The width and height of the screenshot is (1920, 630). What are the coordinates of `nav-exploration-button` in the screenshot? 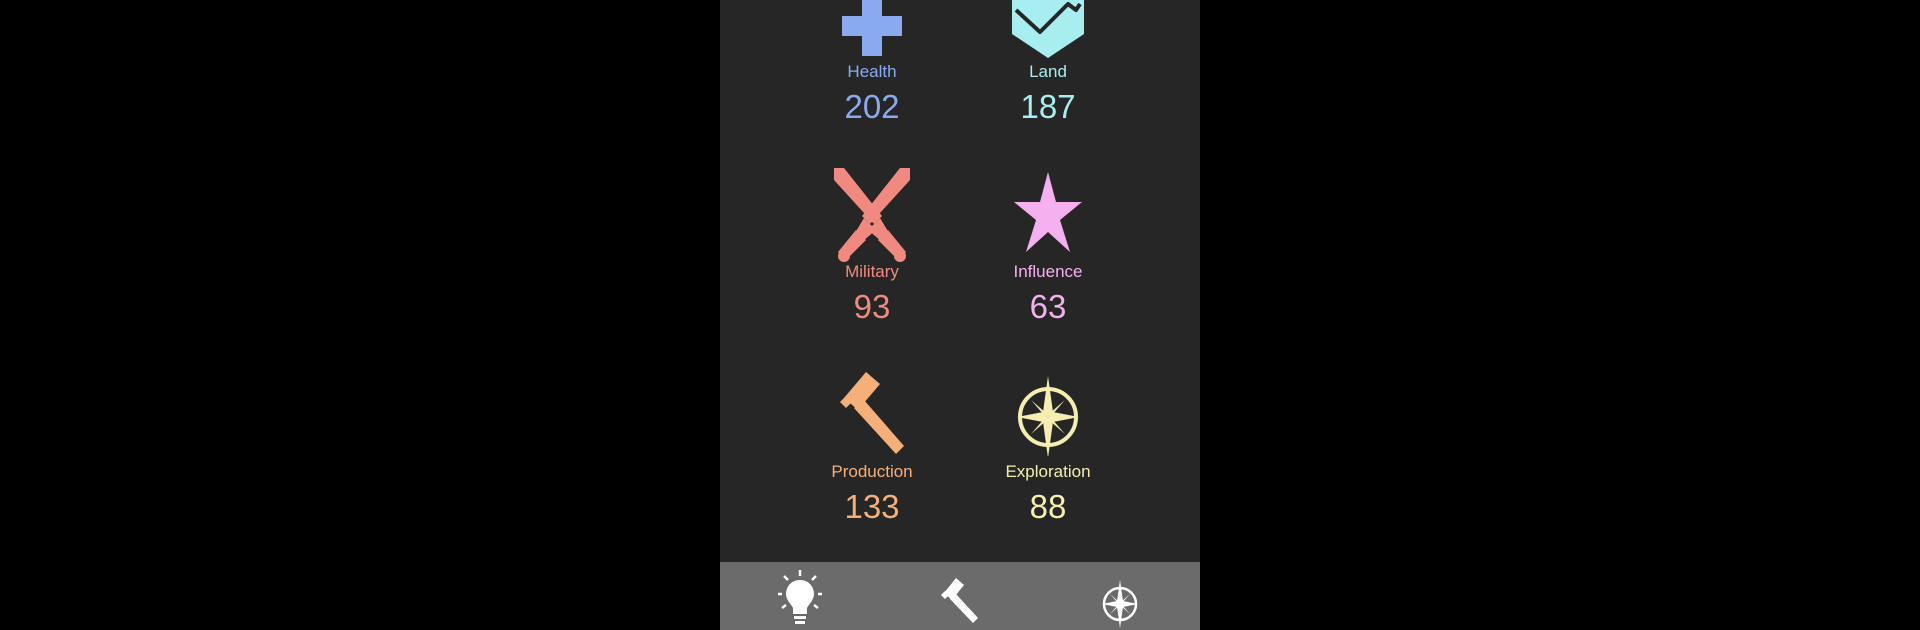 It's located at (1120, 599).